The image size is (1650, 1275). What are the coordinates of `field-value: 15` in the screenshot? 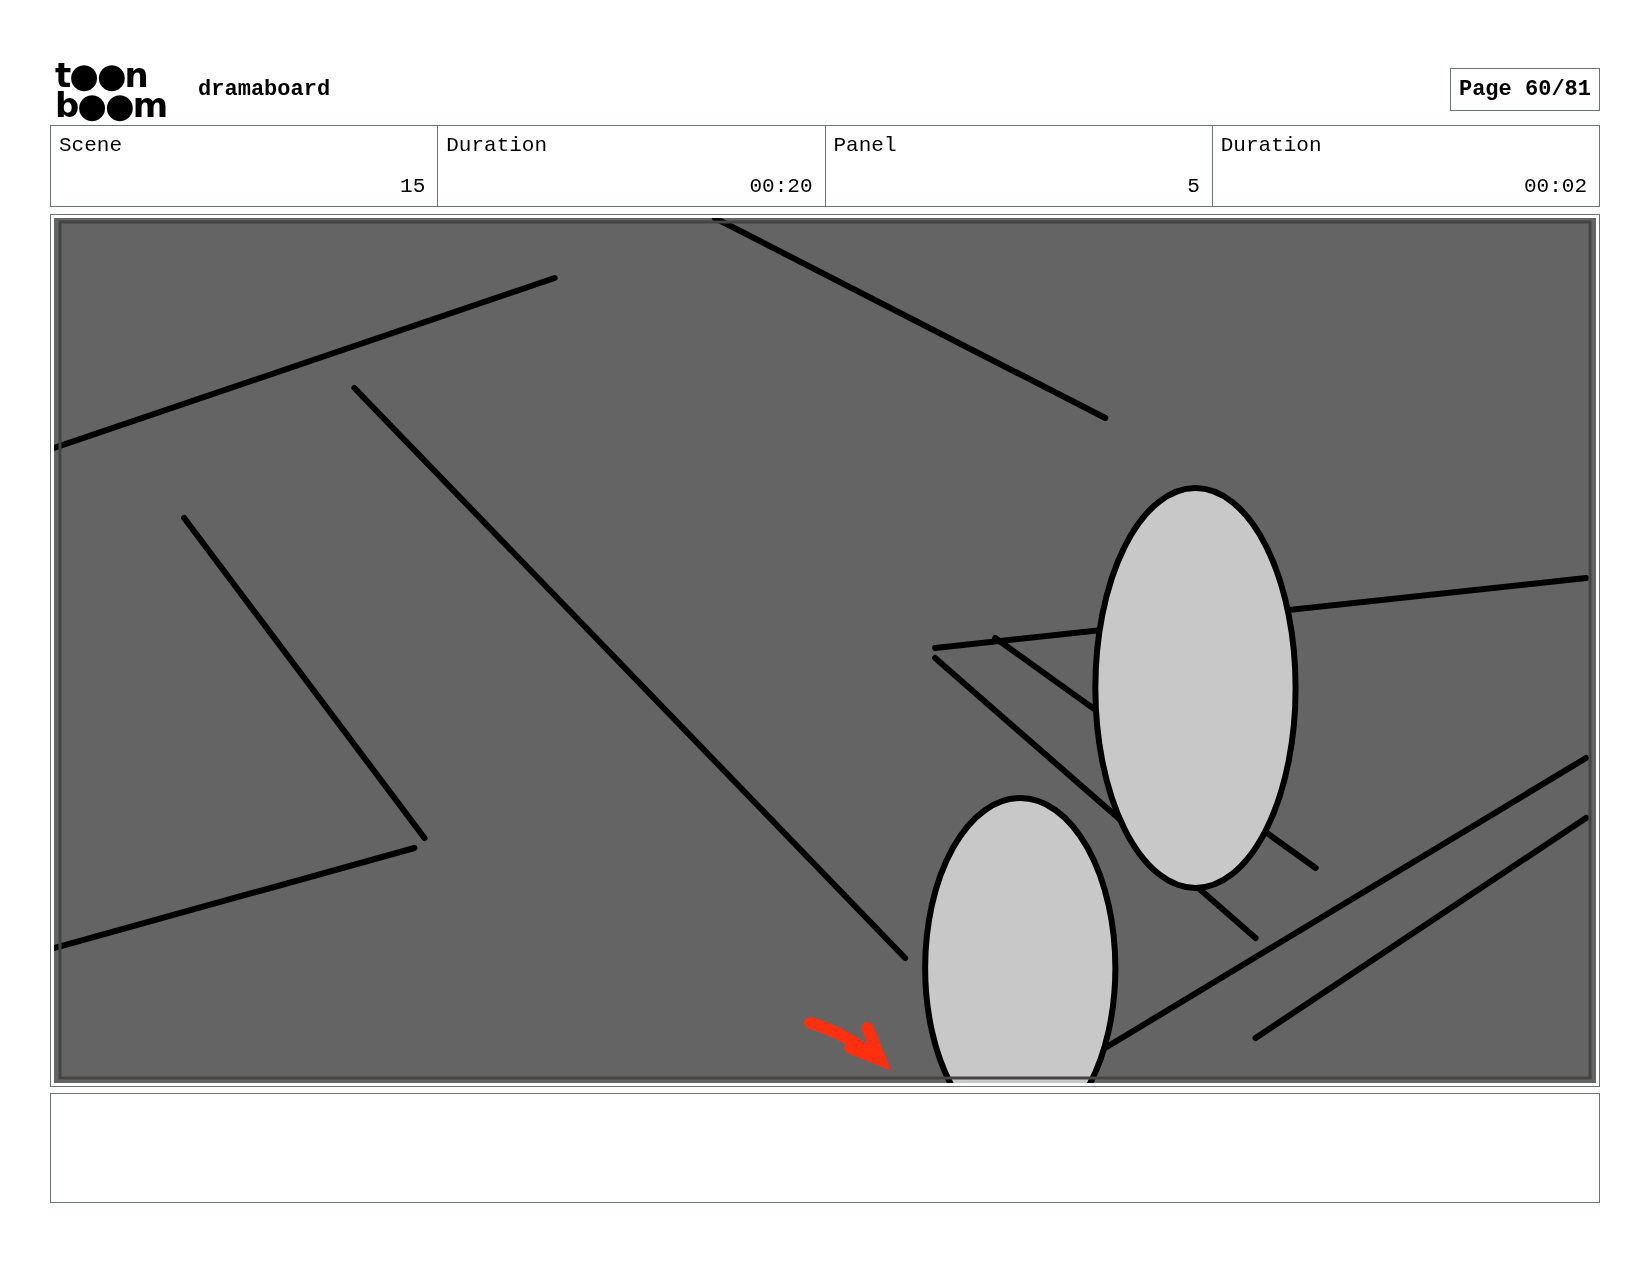 It's located at (413, 186).